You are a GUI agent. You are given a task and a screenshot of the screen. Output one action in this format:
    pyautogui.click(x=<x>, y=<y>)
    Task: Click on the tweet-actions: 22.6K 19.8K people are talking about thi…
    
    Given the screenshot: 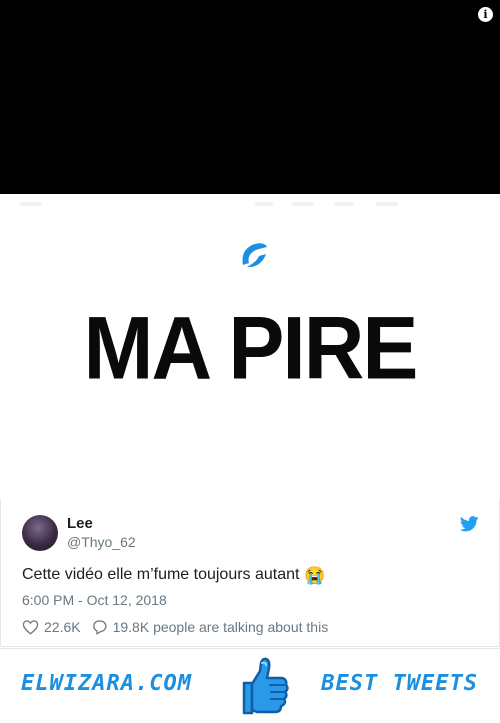 What is the action you would take?
    pyautogui.click(x=175, y=627)
    